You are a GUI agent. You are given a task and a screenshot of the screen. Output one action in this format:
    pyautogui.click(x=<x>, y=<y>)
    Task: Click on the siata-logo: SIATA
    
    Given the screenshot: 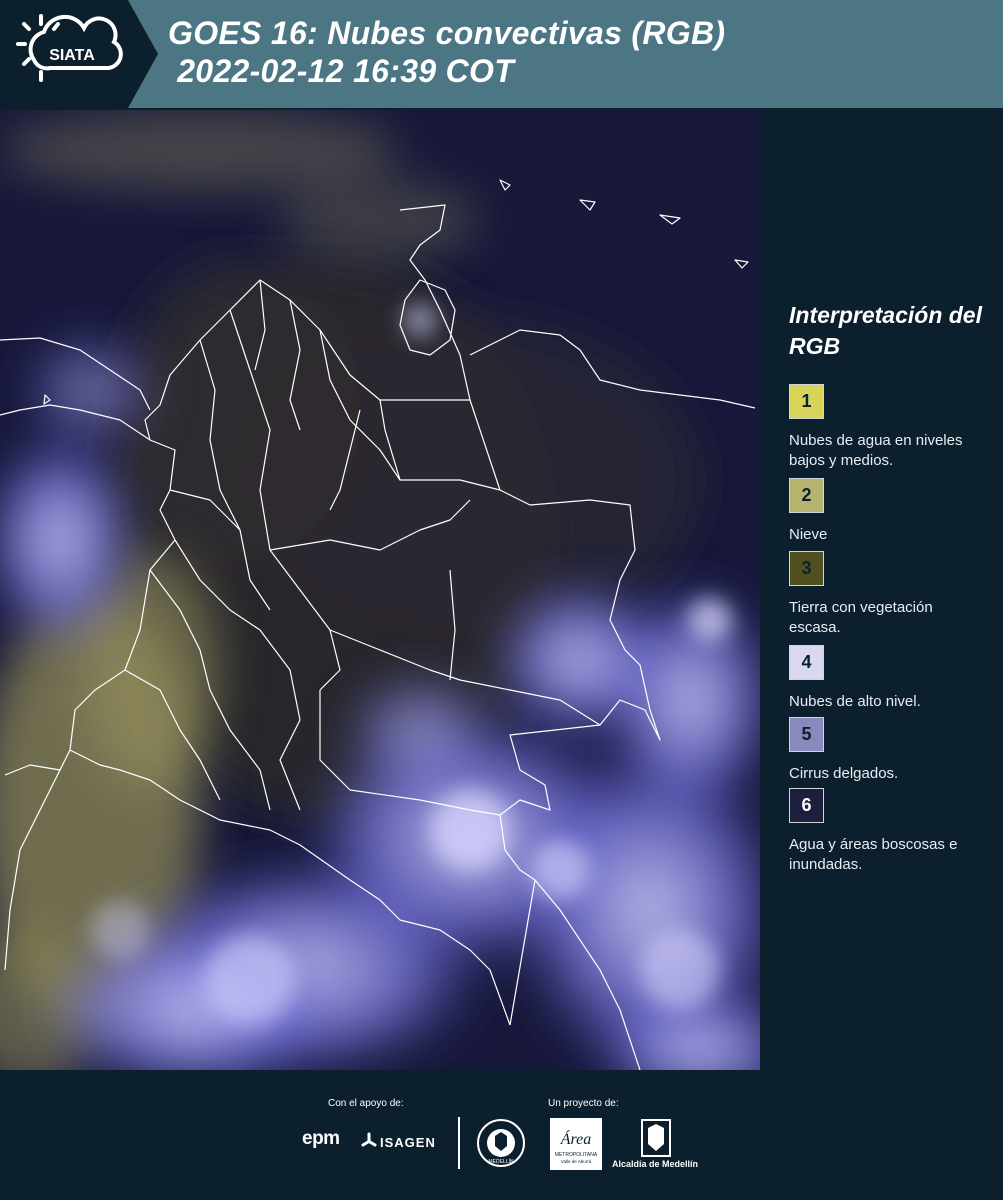 What is the action you would take?
    pyautogui.click(x=79, y=54)
    